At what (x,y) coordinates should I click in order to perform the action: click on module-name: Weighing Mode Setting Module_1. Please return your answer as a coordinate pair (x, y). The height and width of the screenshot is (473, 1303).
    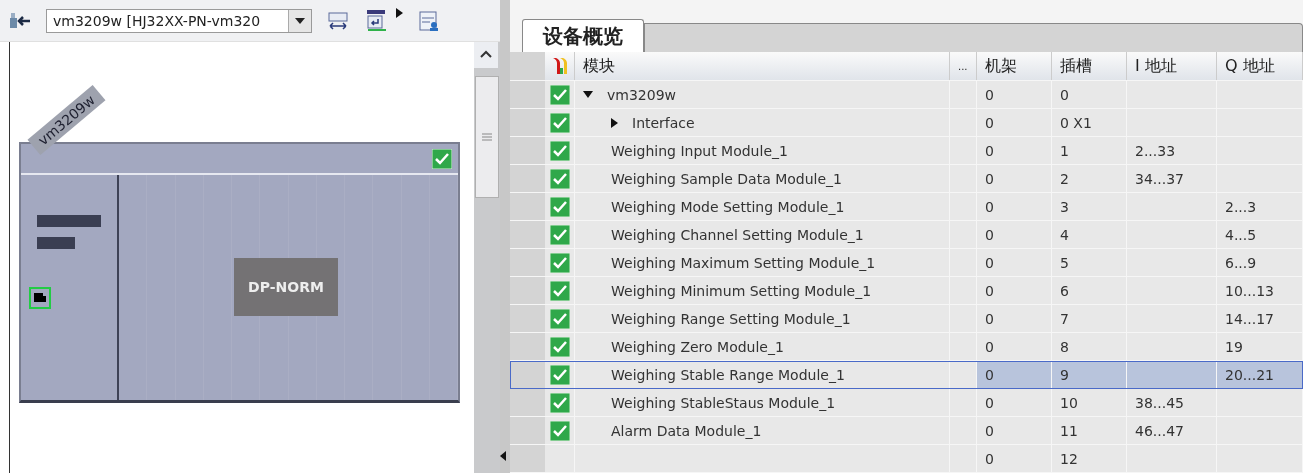
    Looking at the image, I should click on (728, 206).